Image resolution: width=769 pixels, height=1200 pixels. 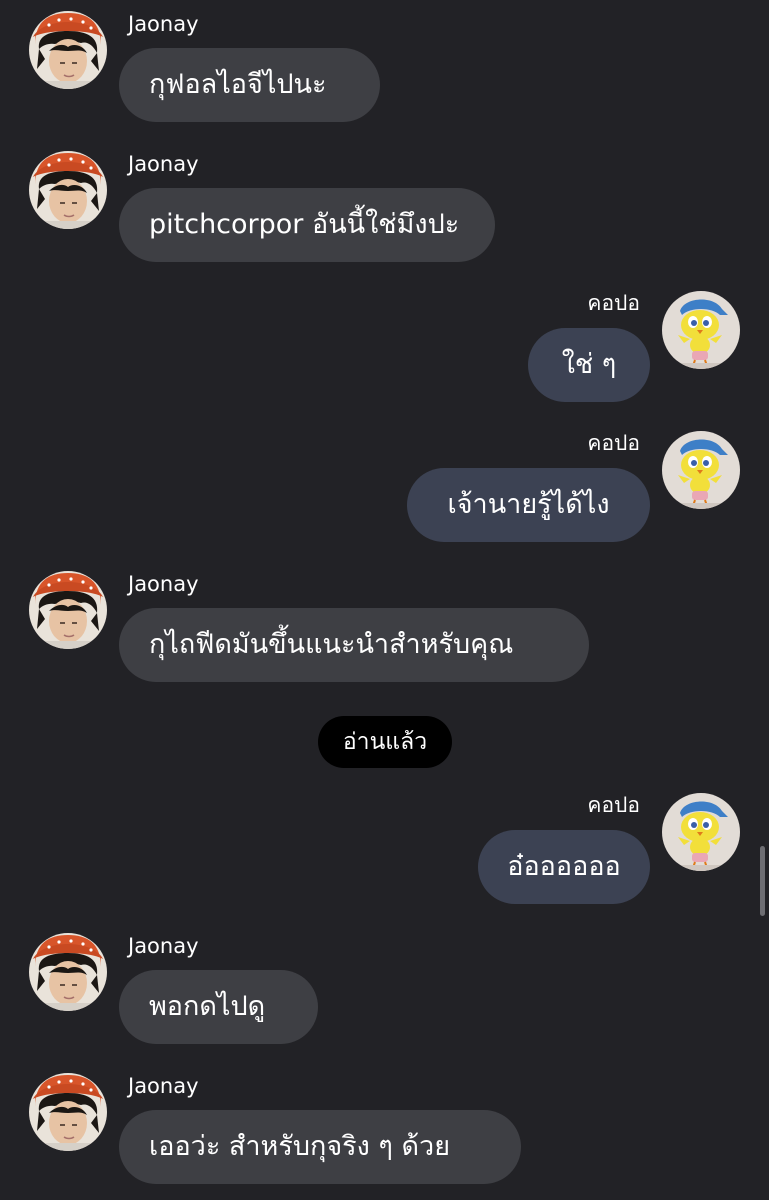 What do you see at coordinates (218, 1007) in the screenshot?
I see `message-bubble: พอกดไปดู` at bounding box center [218, 1007].